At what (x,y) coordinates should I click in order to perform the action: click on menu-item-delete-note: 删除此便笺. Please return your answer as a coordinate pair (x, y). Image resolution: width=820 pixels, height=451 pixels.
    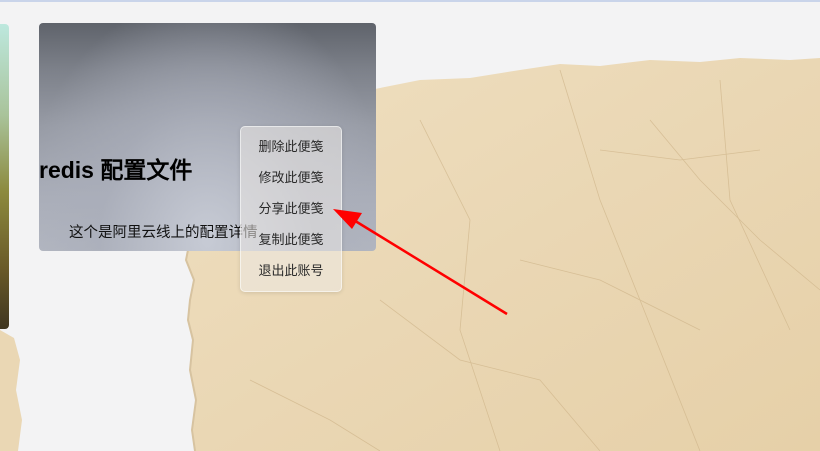
    Looking at the image, I should click on (291, 148).